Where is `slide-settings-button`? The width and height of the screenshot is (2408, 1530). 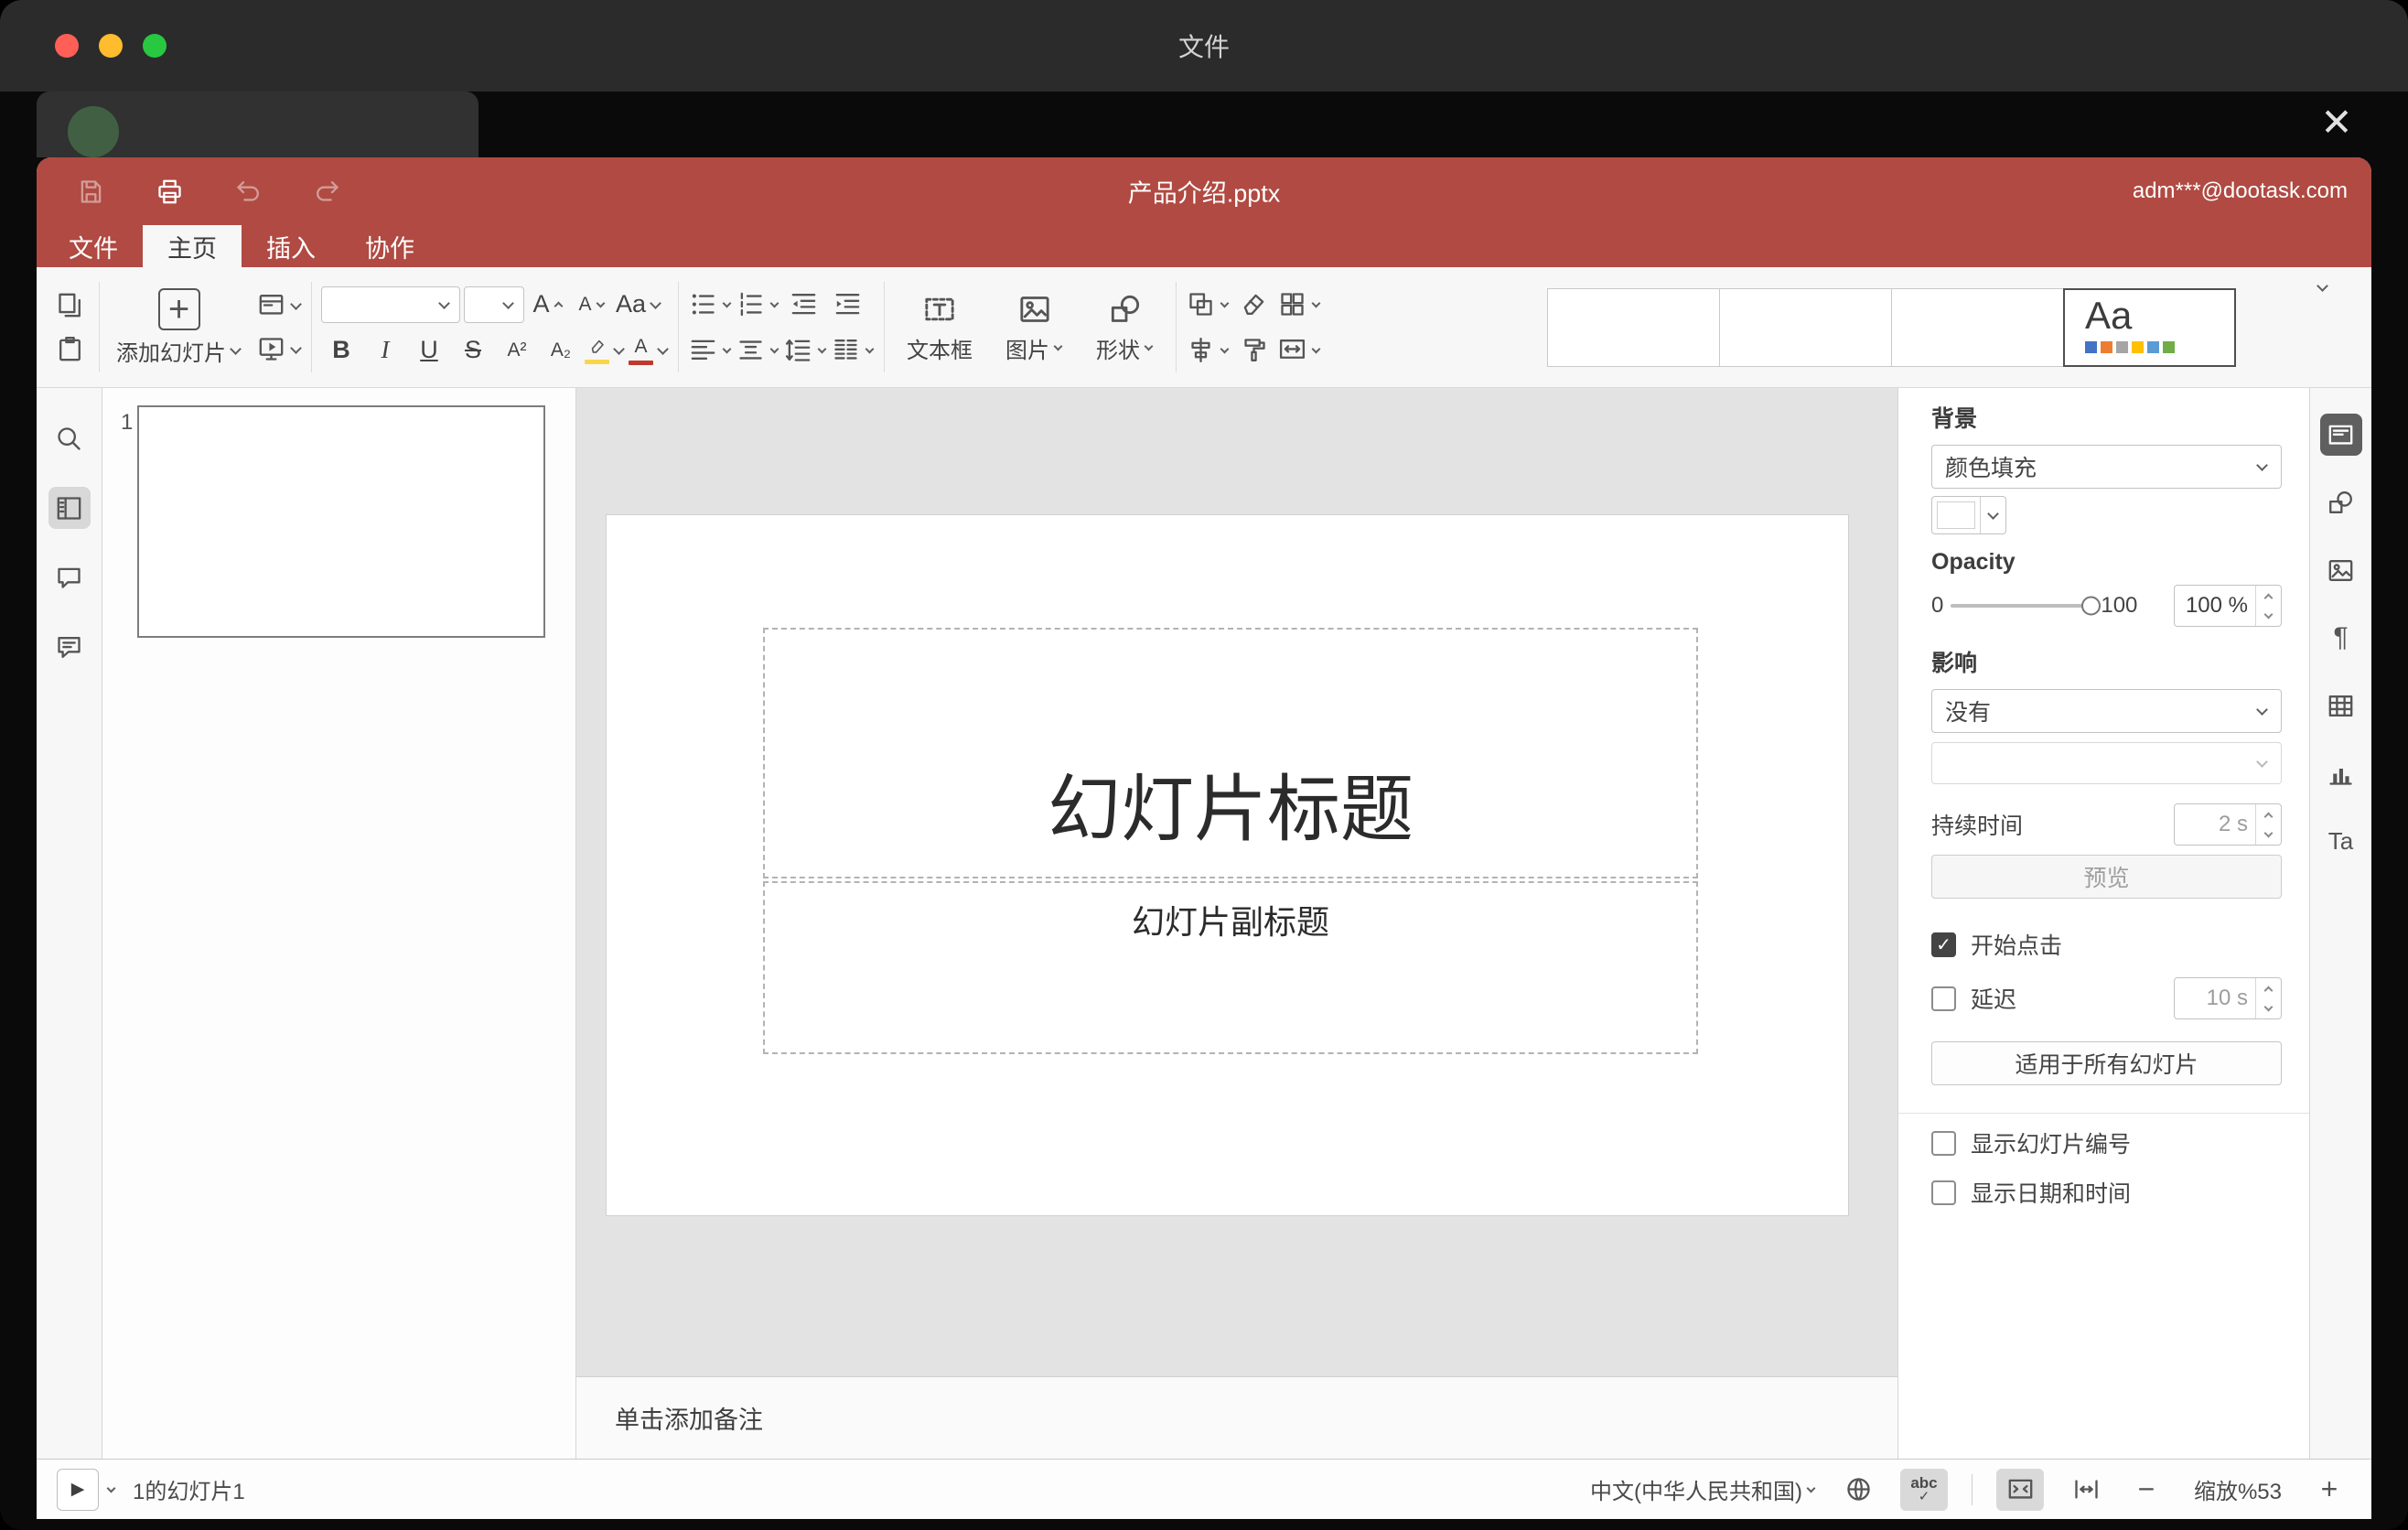
slide-settings-button is located at coordinates (2340, 435).